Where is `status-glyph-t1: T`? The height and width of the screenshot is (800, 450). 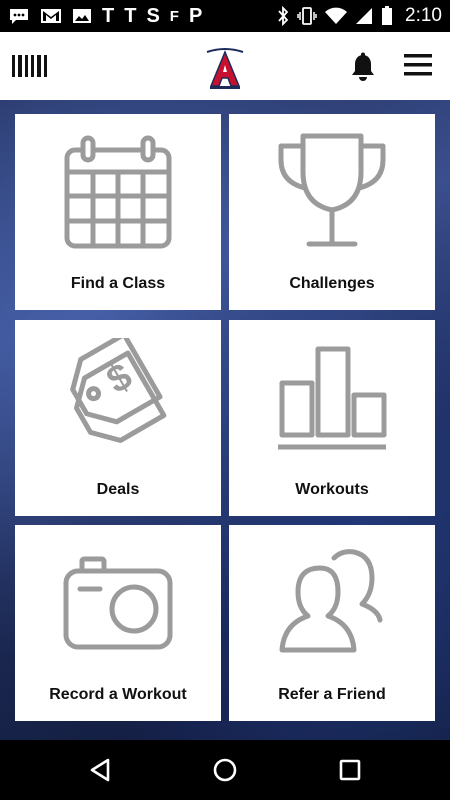
status-glyph-t1: T is located at coordinates (108, 16).